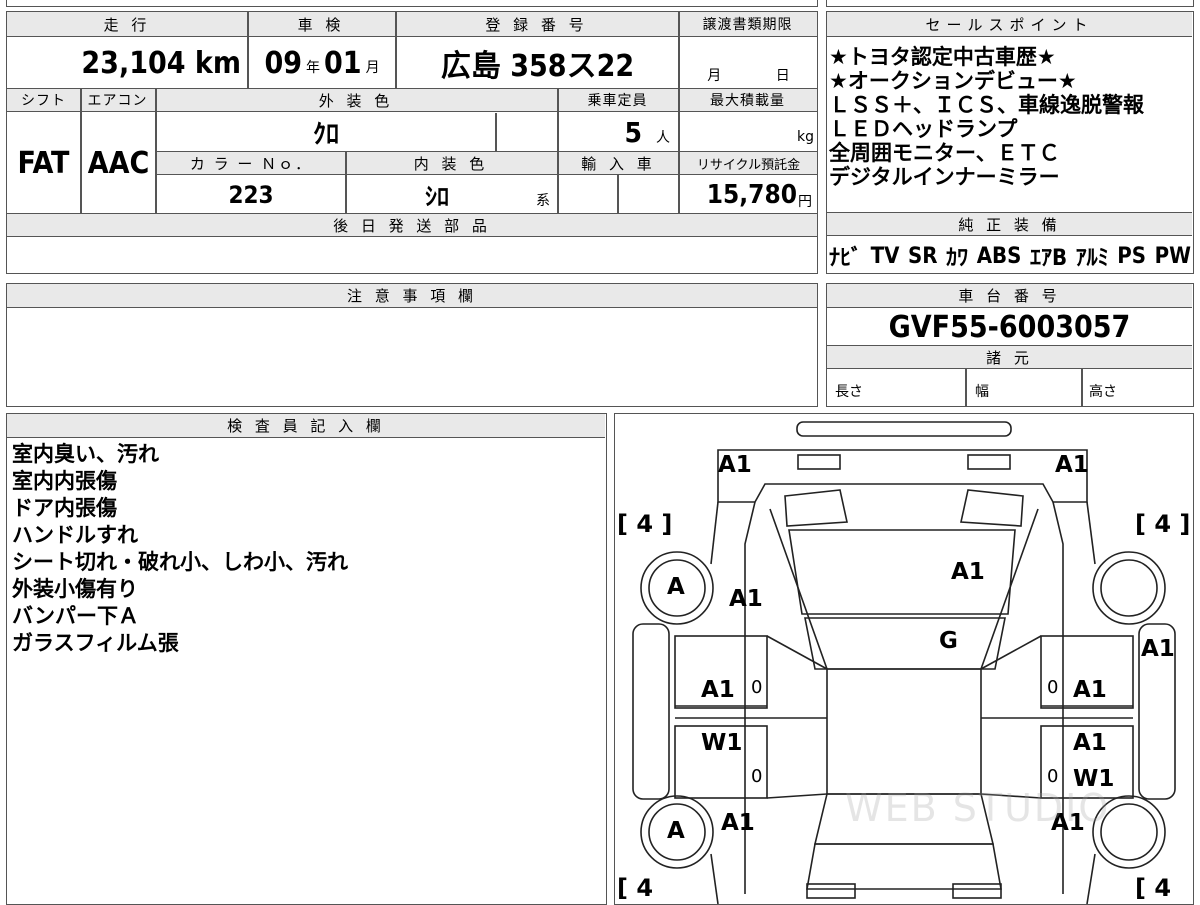 The height and width of the screenshot is (905, 1200). Describe the element at coordinates (64, 481) in the screenshot. I see `inspector-note-2: 室内内張傷` at that location.